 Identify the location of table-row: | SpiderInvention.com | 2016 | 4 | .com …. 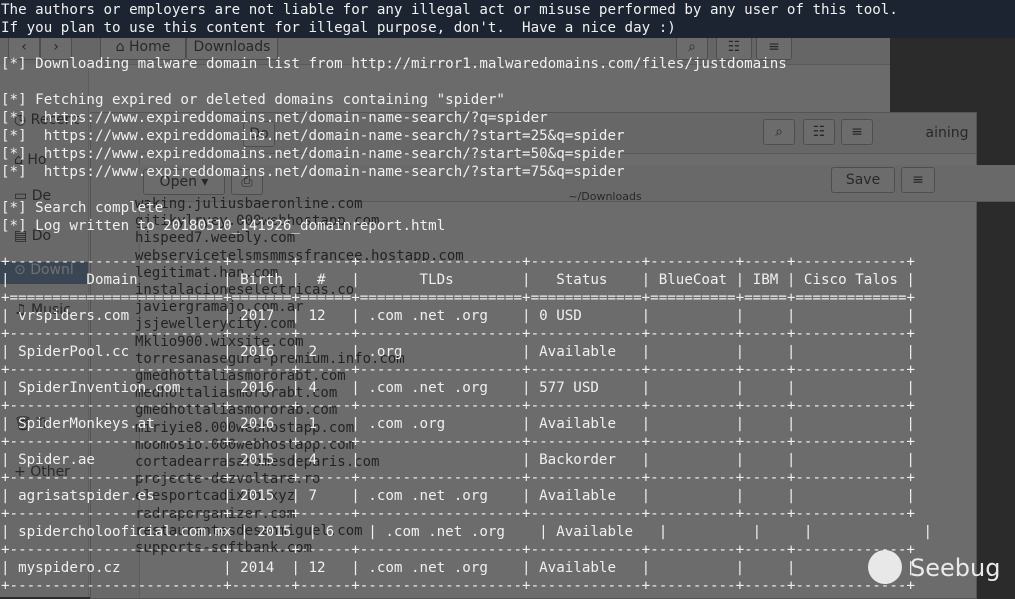
(458, 388).